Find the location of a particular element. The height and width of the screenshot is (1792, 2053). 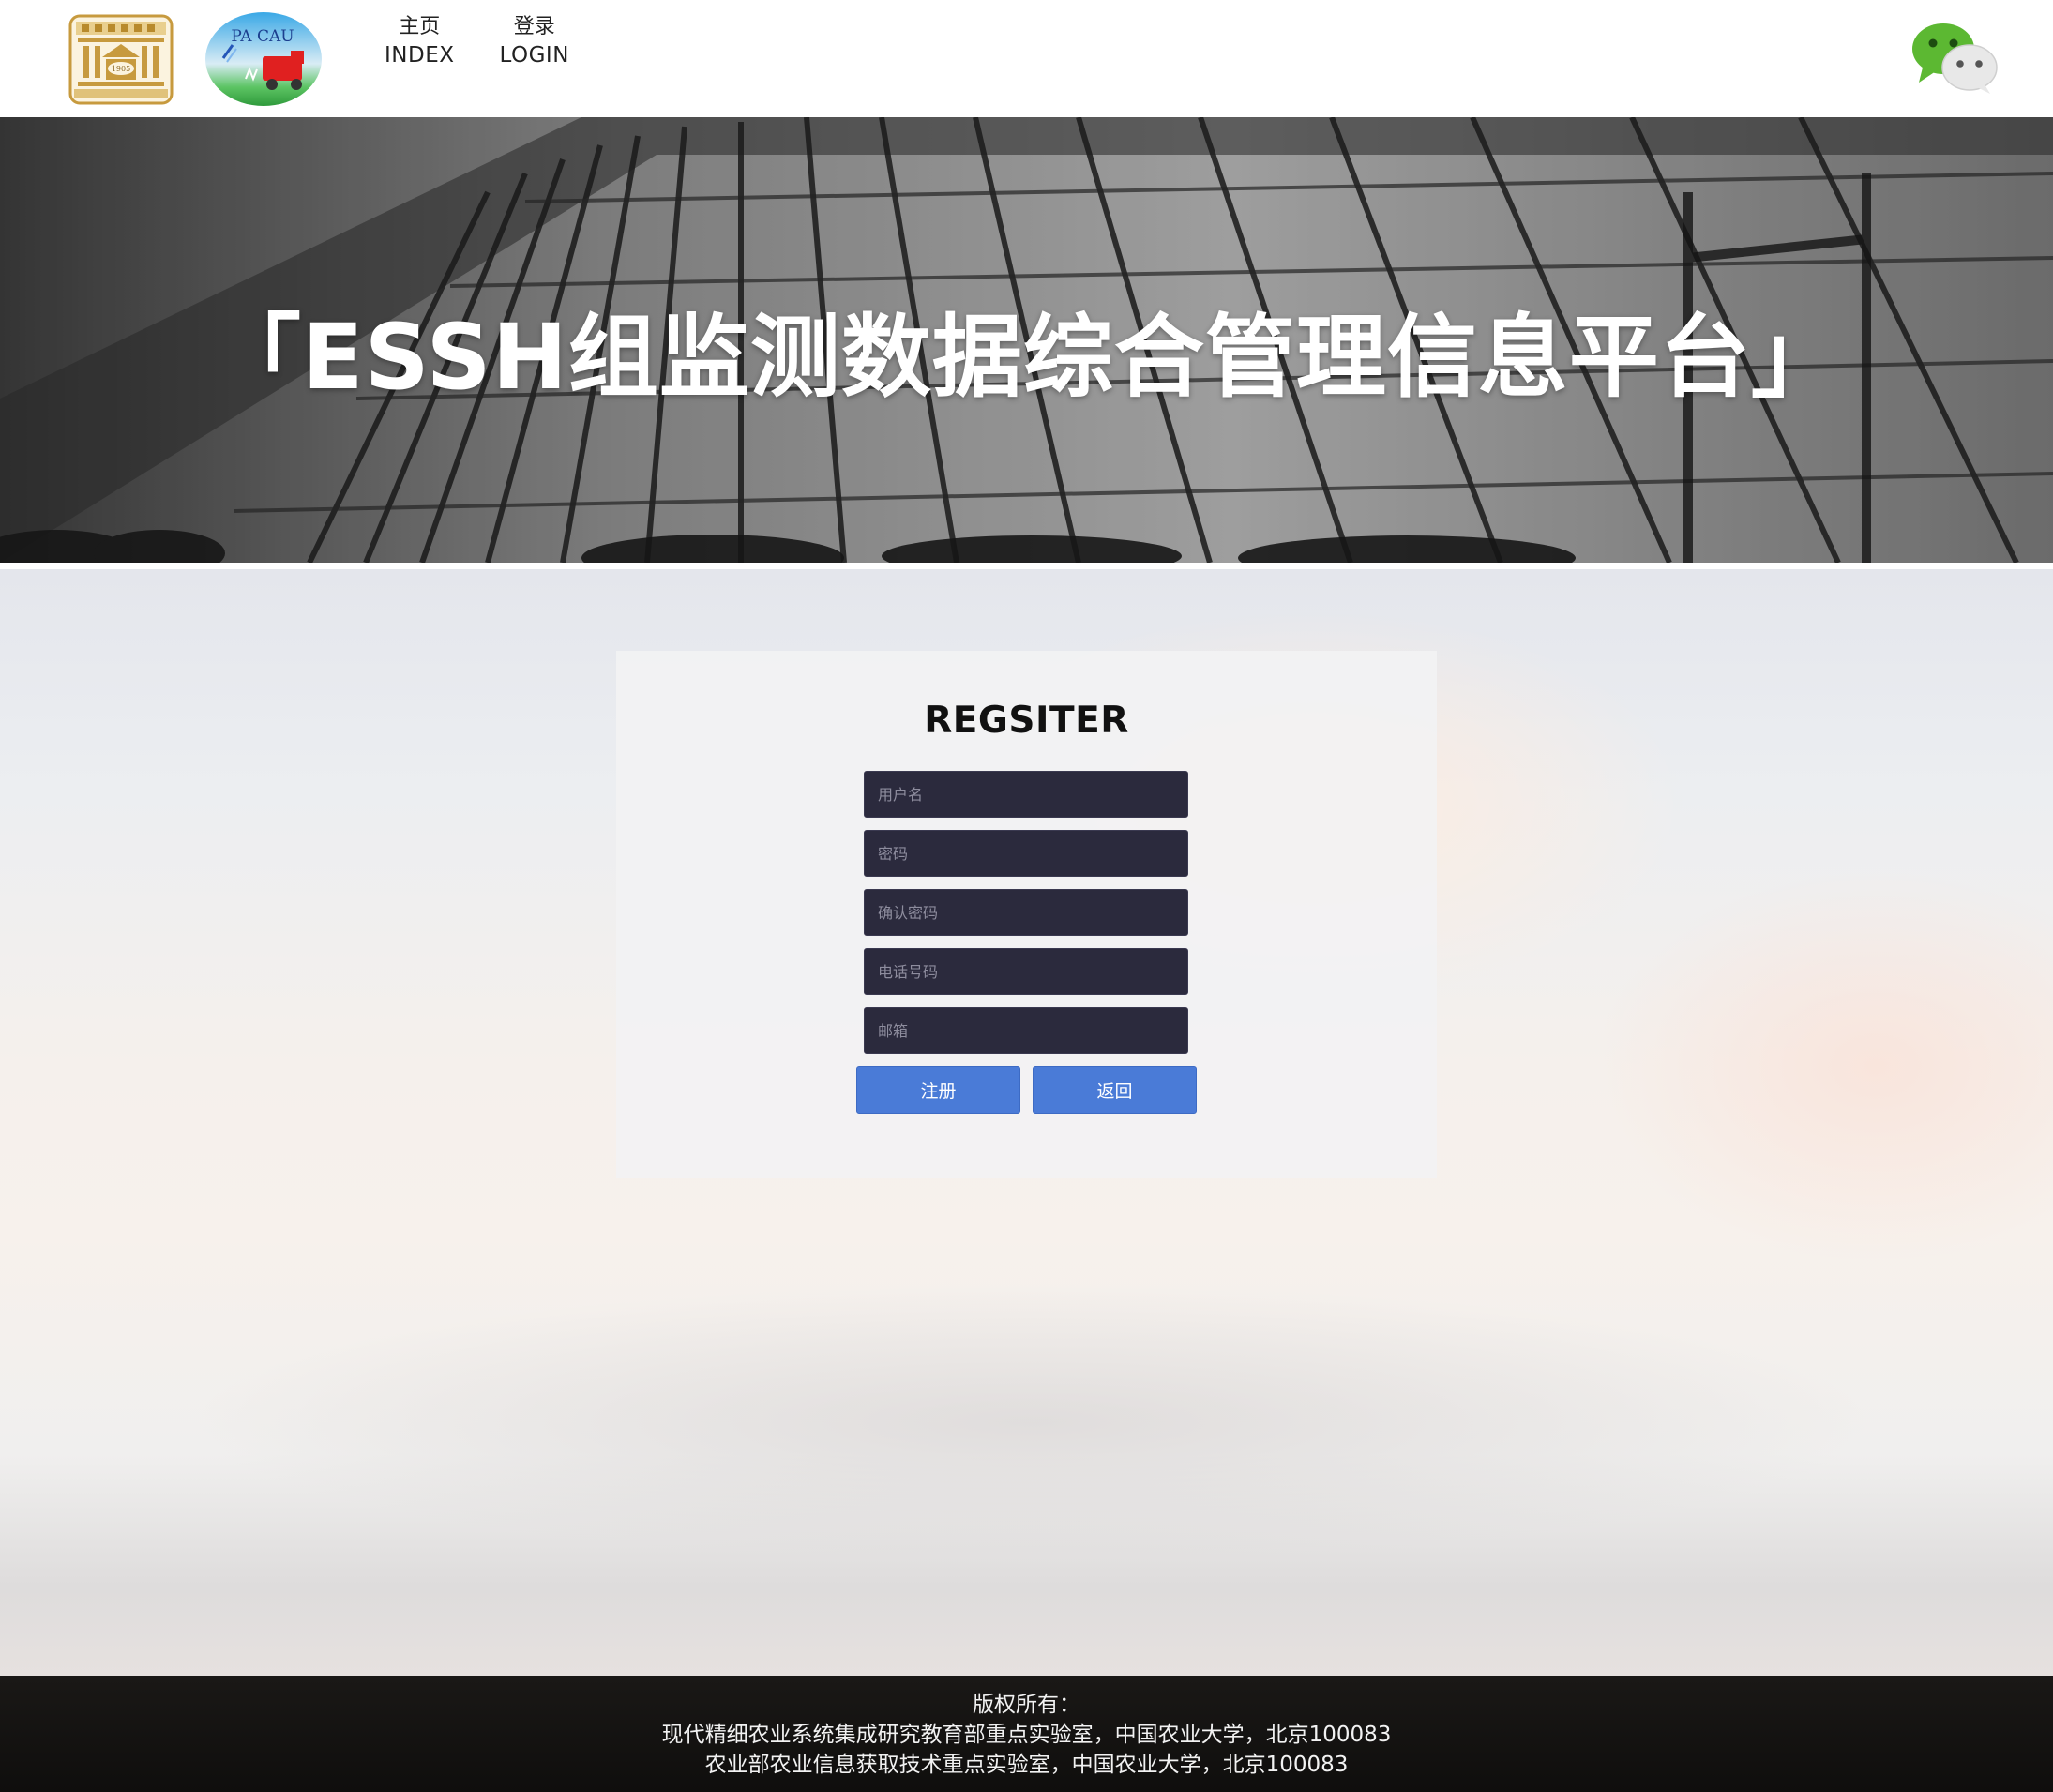

footer-lab-line-2: 农业部农业信息获取技术重点实验室，中国农业大学，北京100083 is located at coordinates (1026, 1765).